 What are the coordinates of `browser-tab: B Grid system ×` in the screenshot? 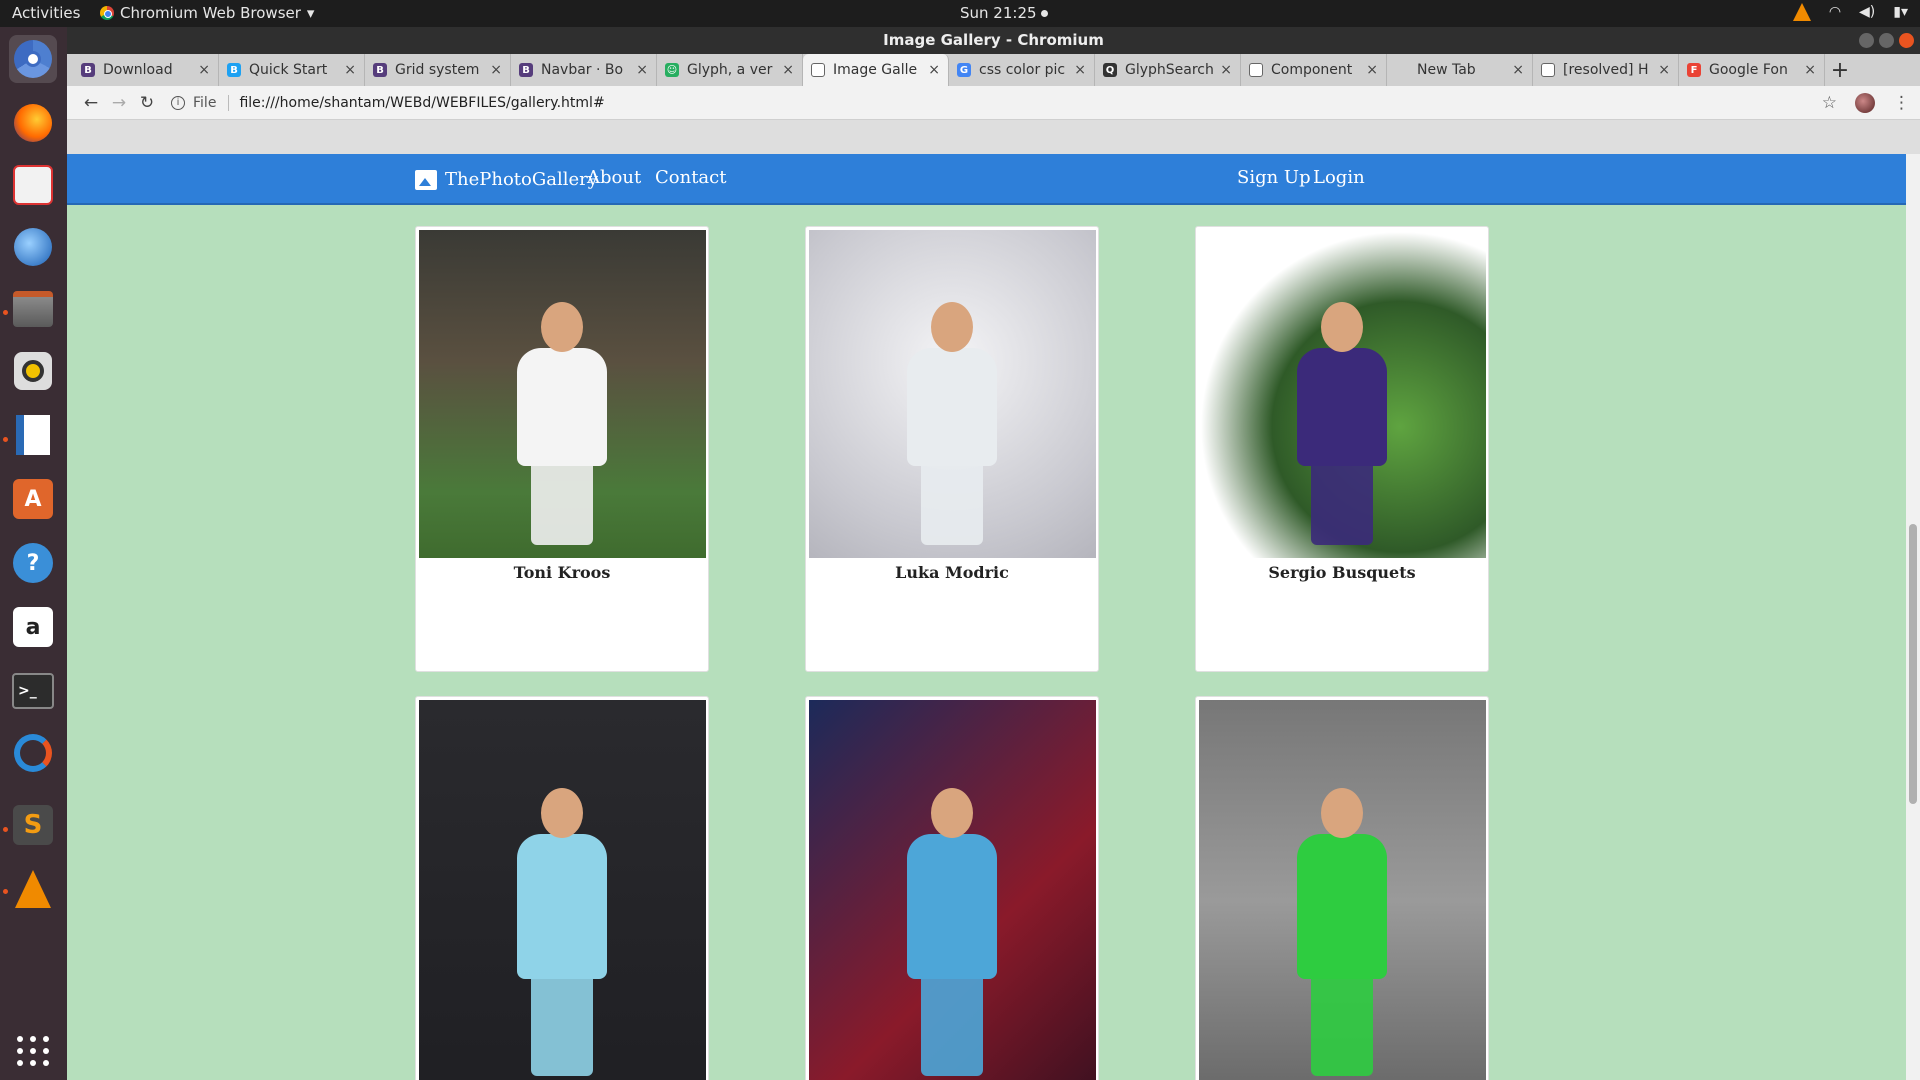 It's located at (438, 70).